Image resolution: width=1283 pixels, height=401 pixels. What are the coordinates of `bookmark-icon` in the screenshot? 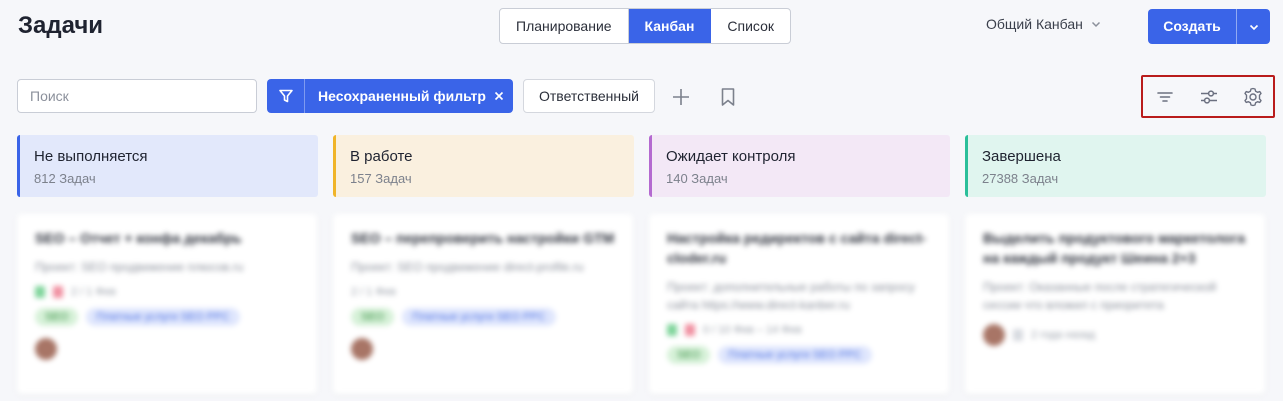 It's located at (728, 97).